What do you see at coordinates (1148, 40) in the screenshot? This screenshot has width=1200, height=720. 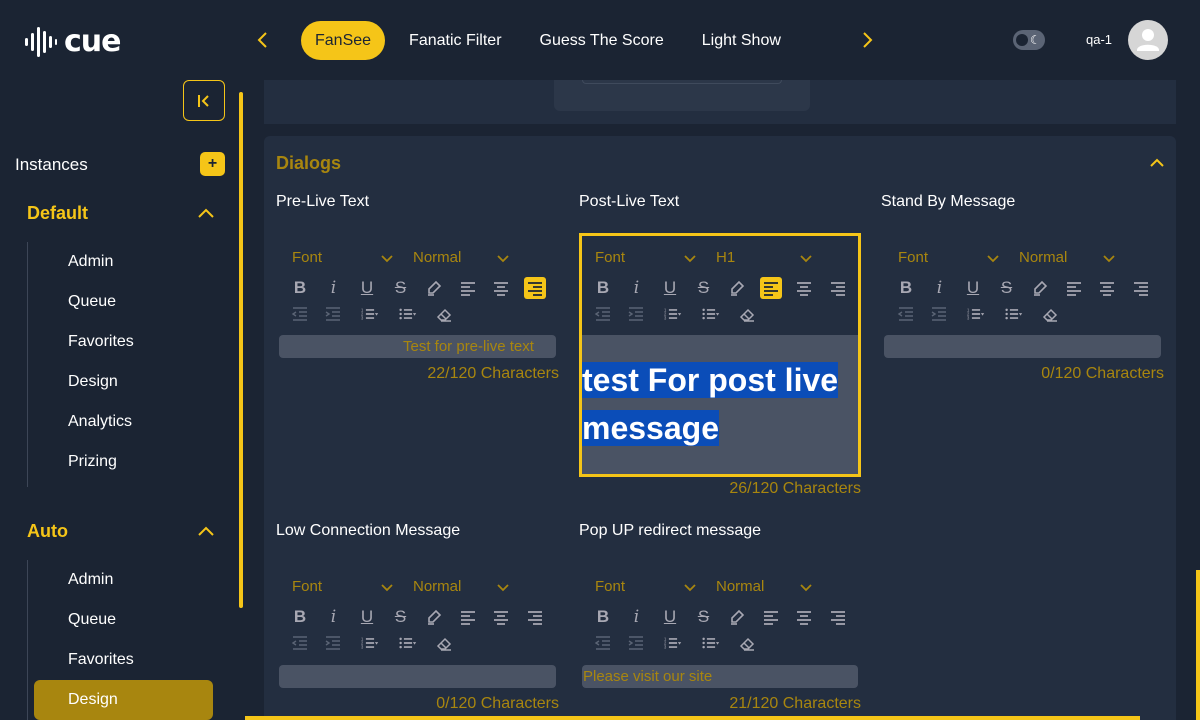 I see `avatar` at bounding box center [1148, 40].